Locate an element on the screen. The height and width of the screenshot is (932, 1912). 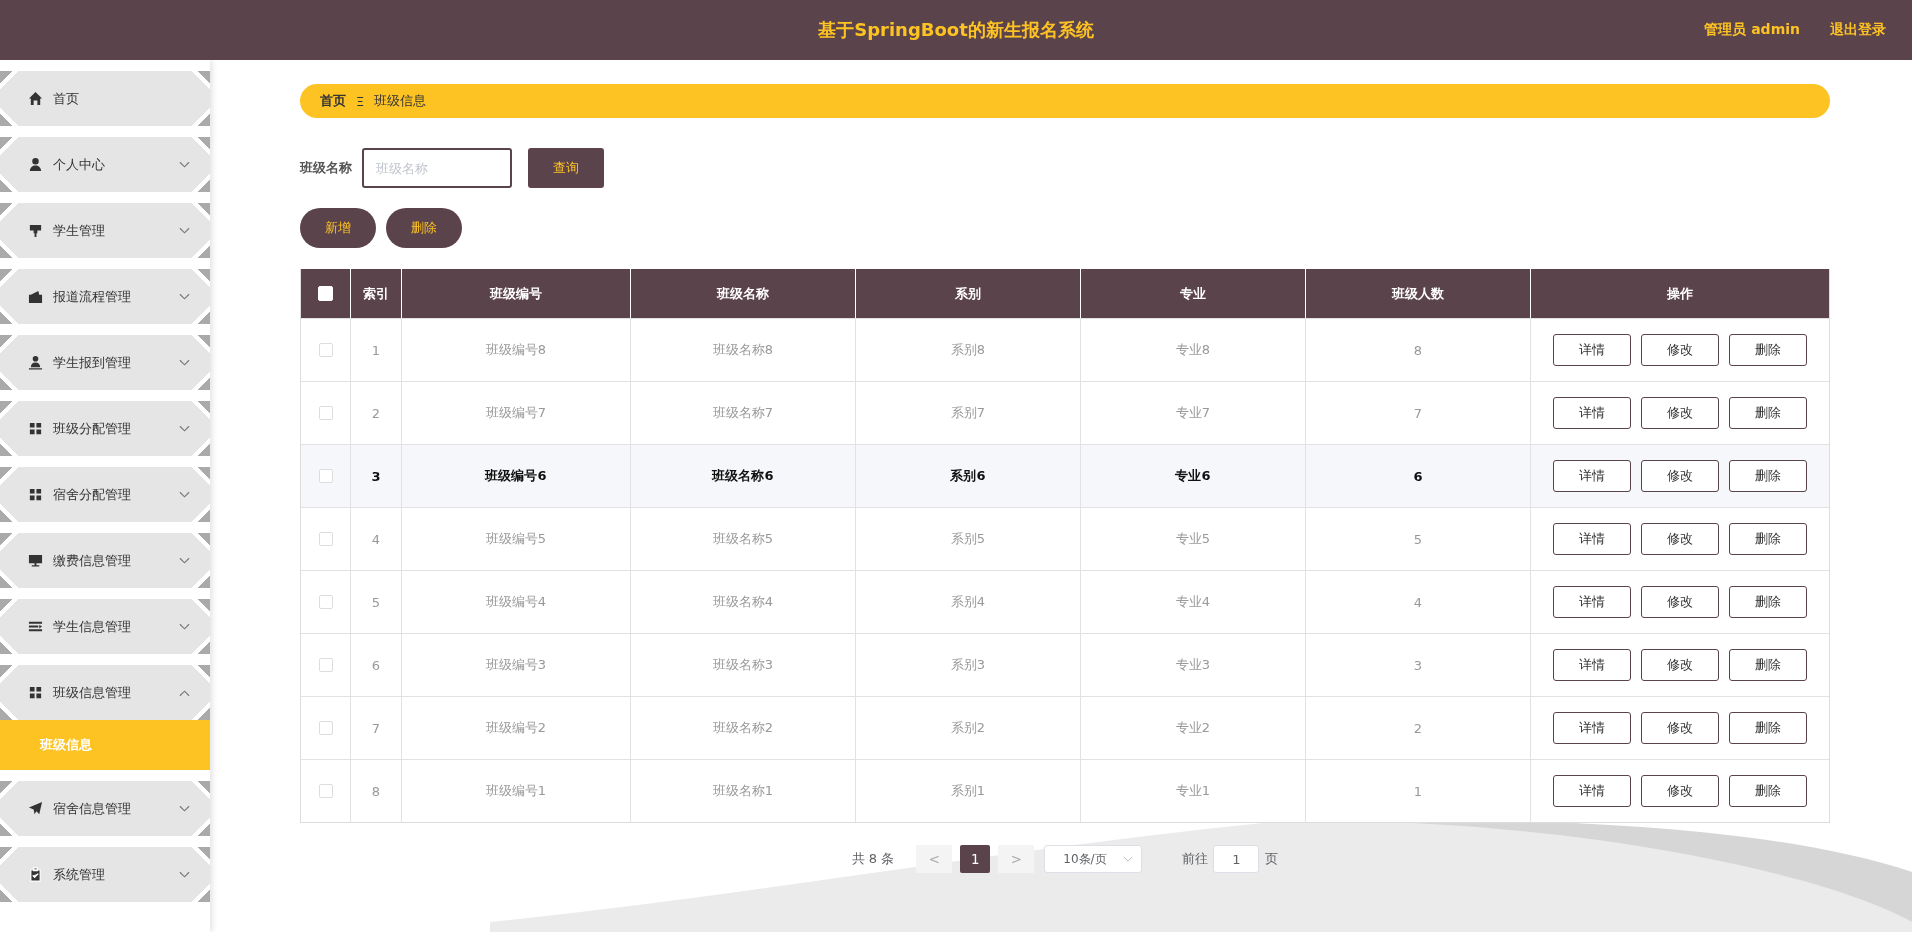
table-cell: 专业4 is located at coordinates (1193, 602).